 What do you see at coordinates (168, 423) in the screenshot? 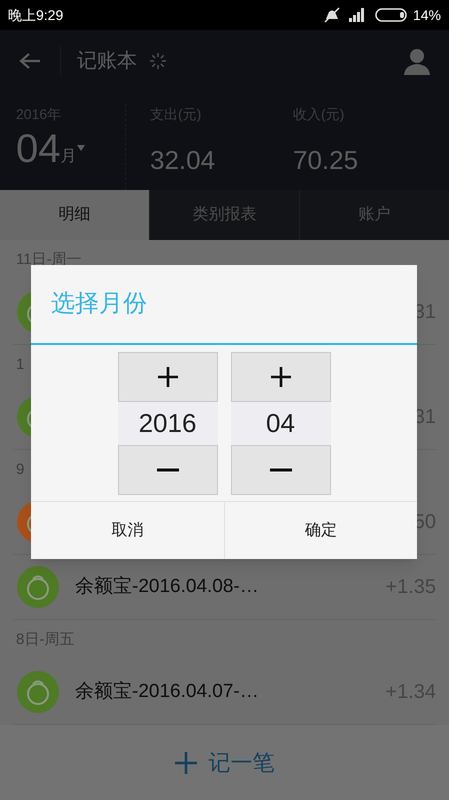
I see `picker-value: 2016` at bounding box center [168, 423].